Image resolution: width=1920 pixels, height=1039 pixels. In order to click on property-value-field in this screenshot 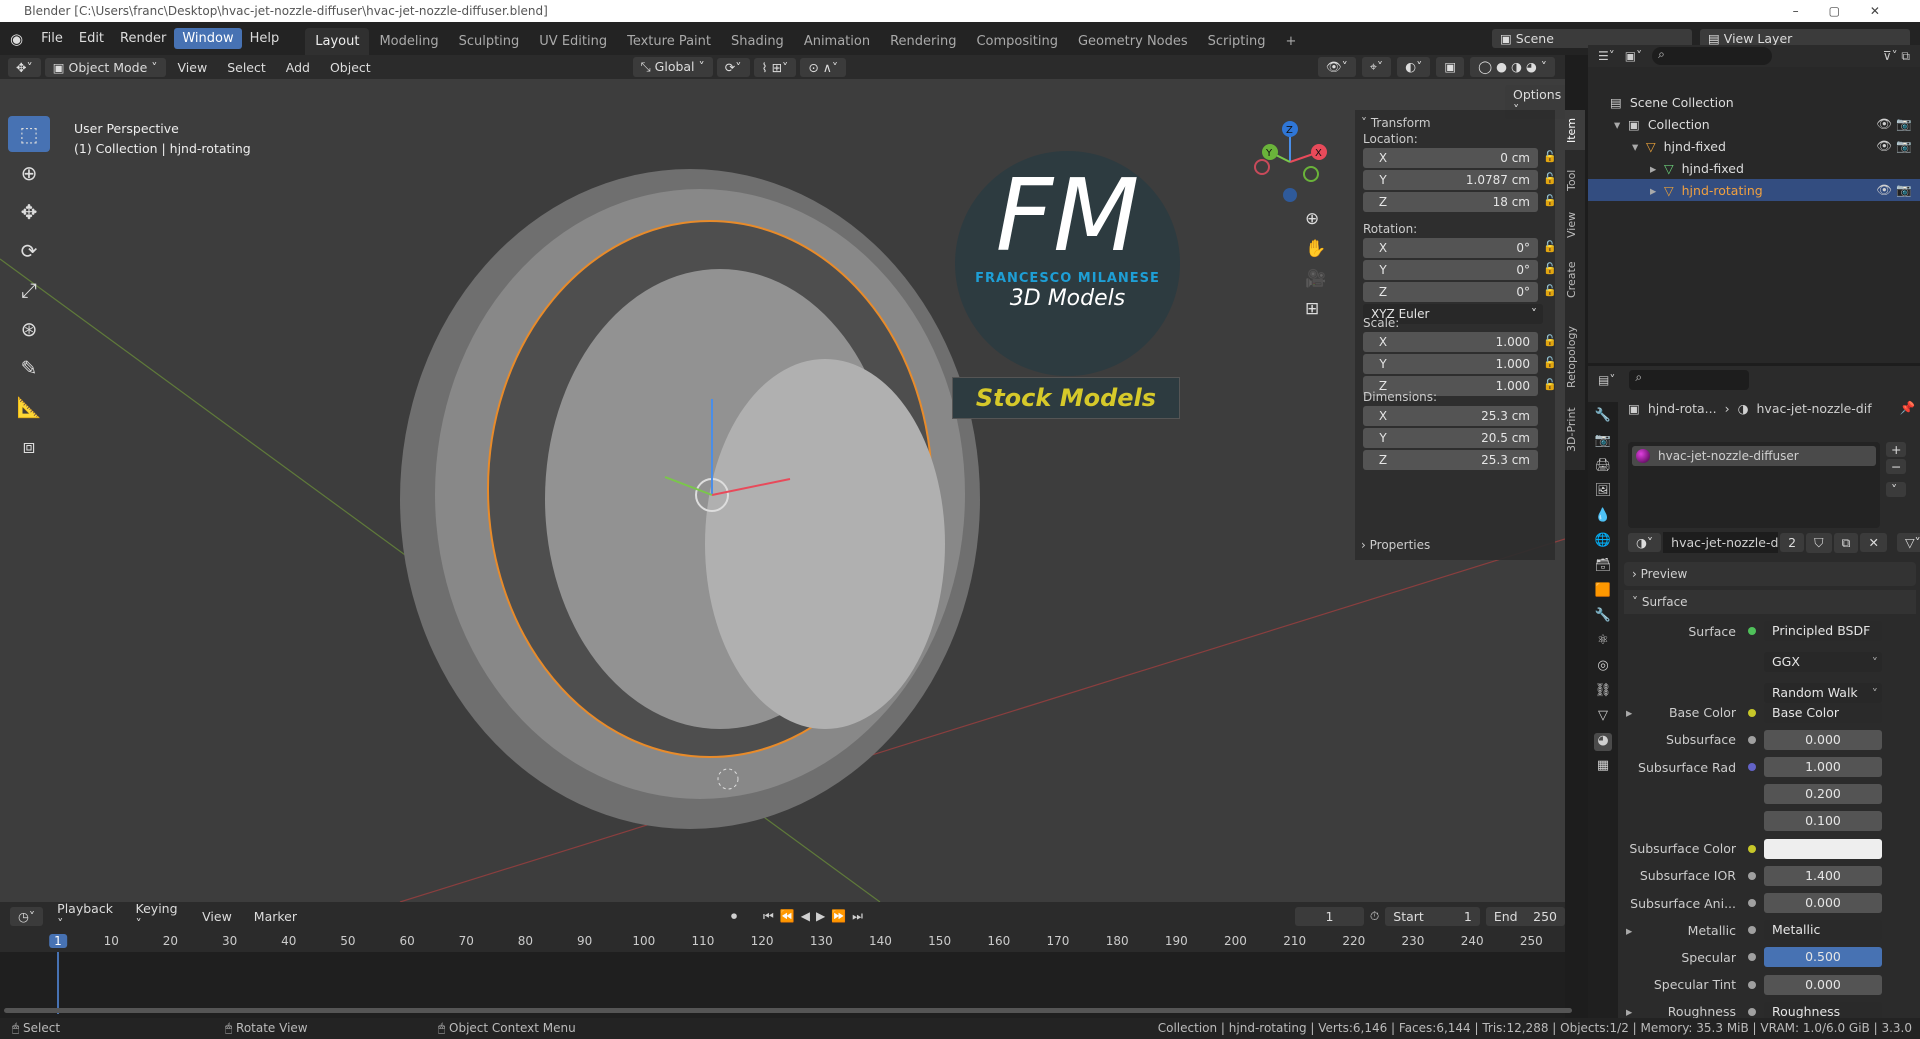, I will do `click(1823, 848)`.